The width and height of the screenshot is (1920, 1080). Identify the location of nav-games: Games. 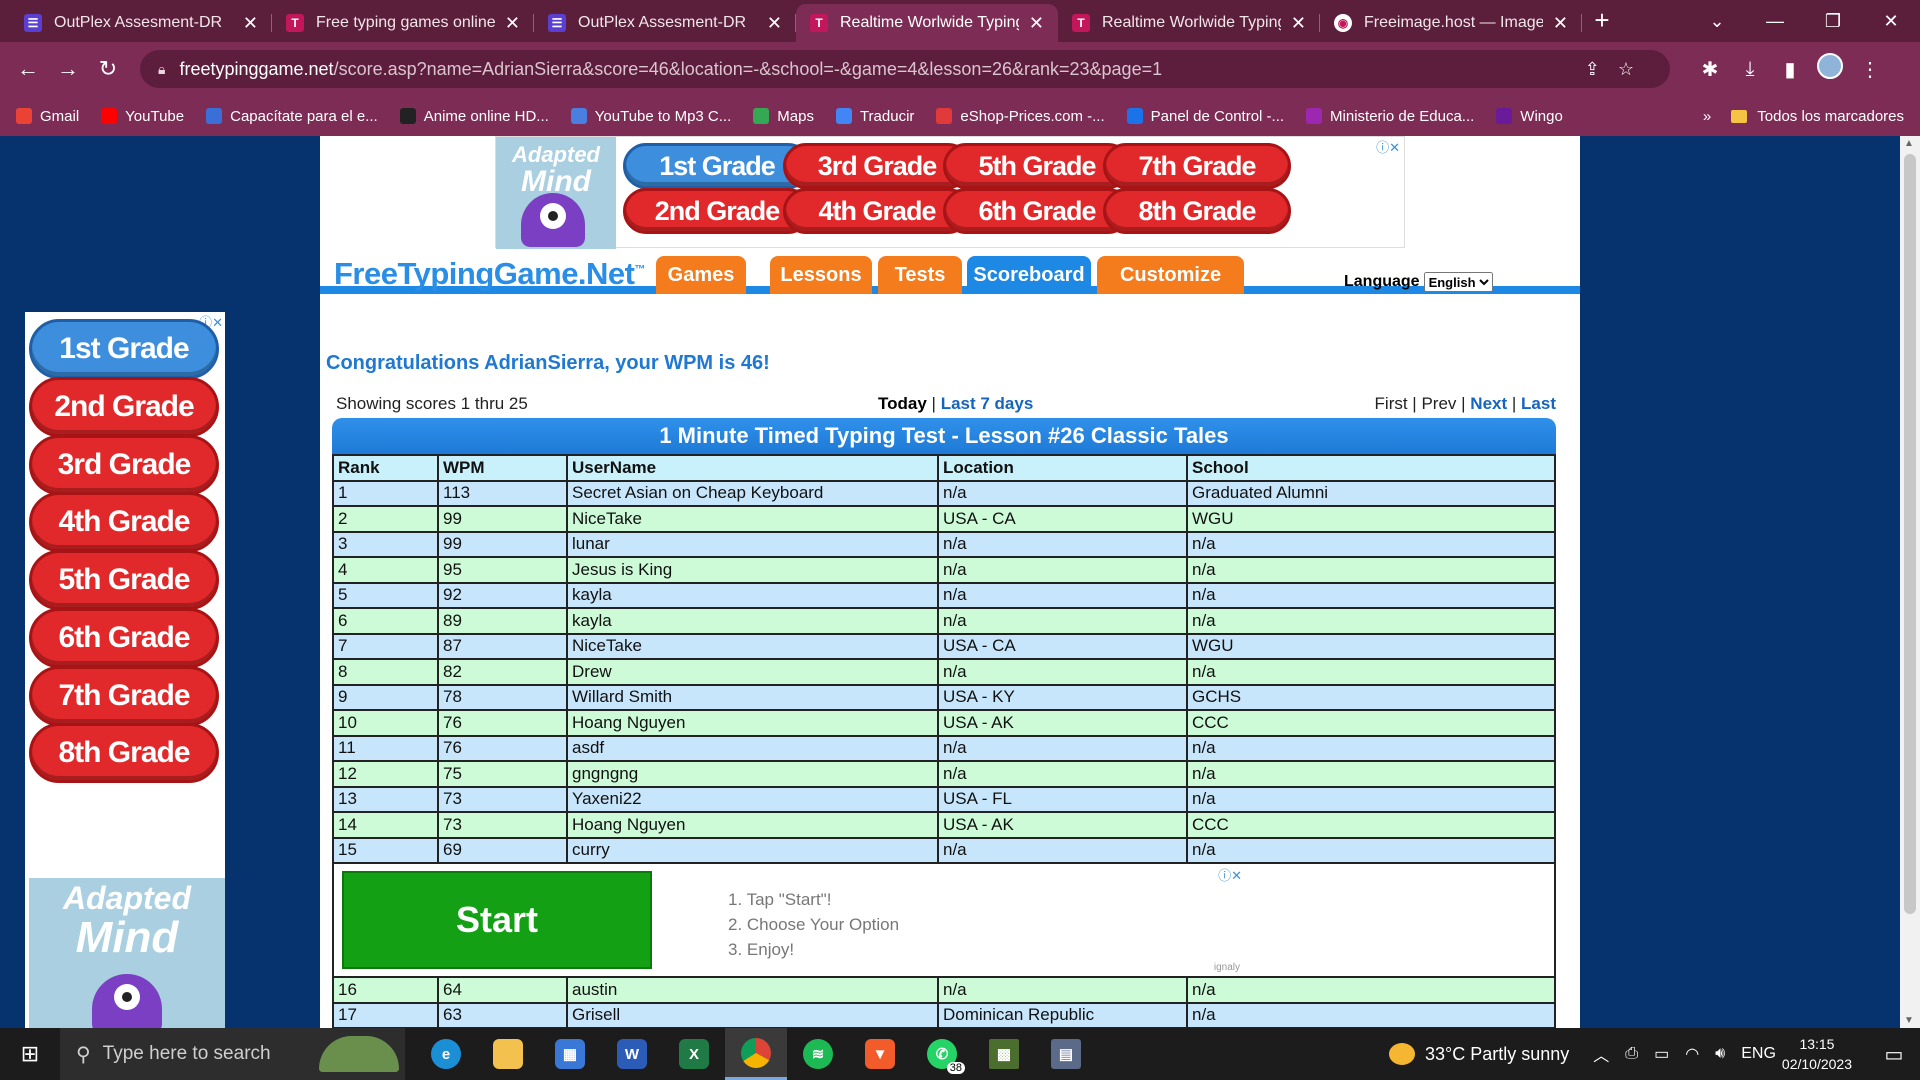
(701, 275).